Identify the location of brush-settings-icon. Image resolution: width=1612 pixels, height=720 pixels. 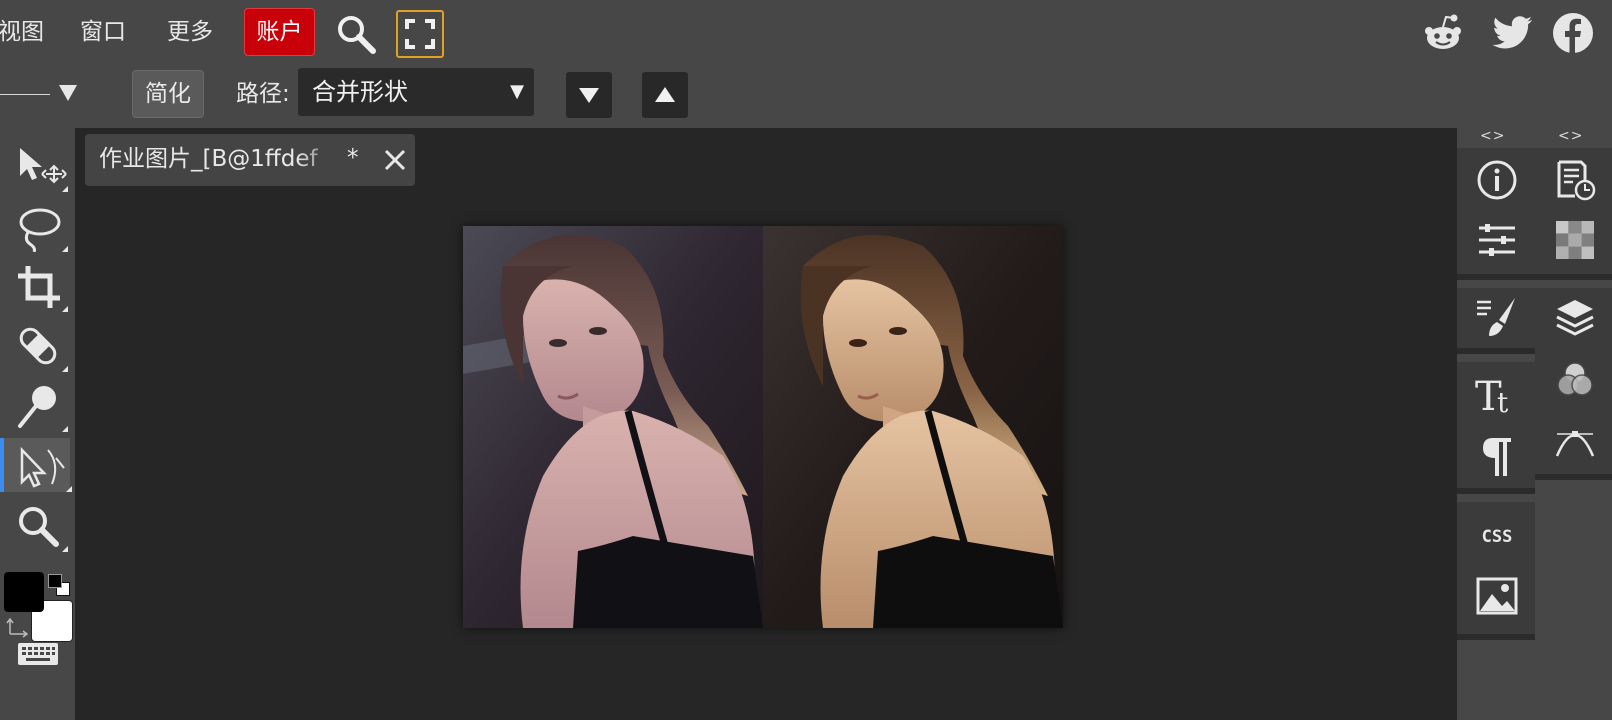
(1496, 317).